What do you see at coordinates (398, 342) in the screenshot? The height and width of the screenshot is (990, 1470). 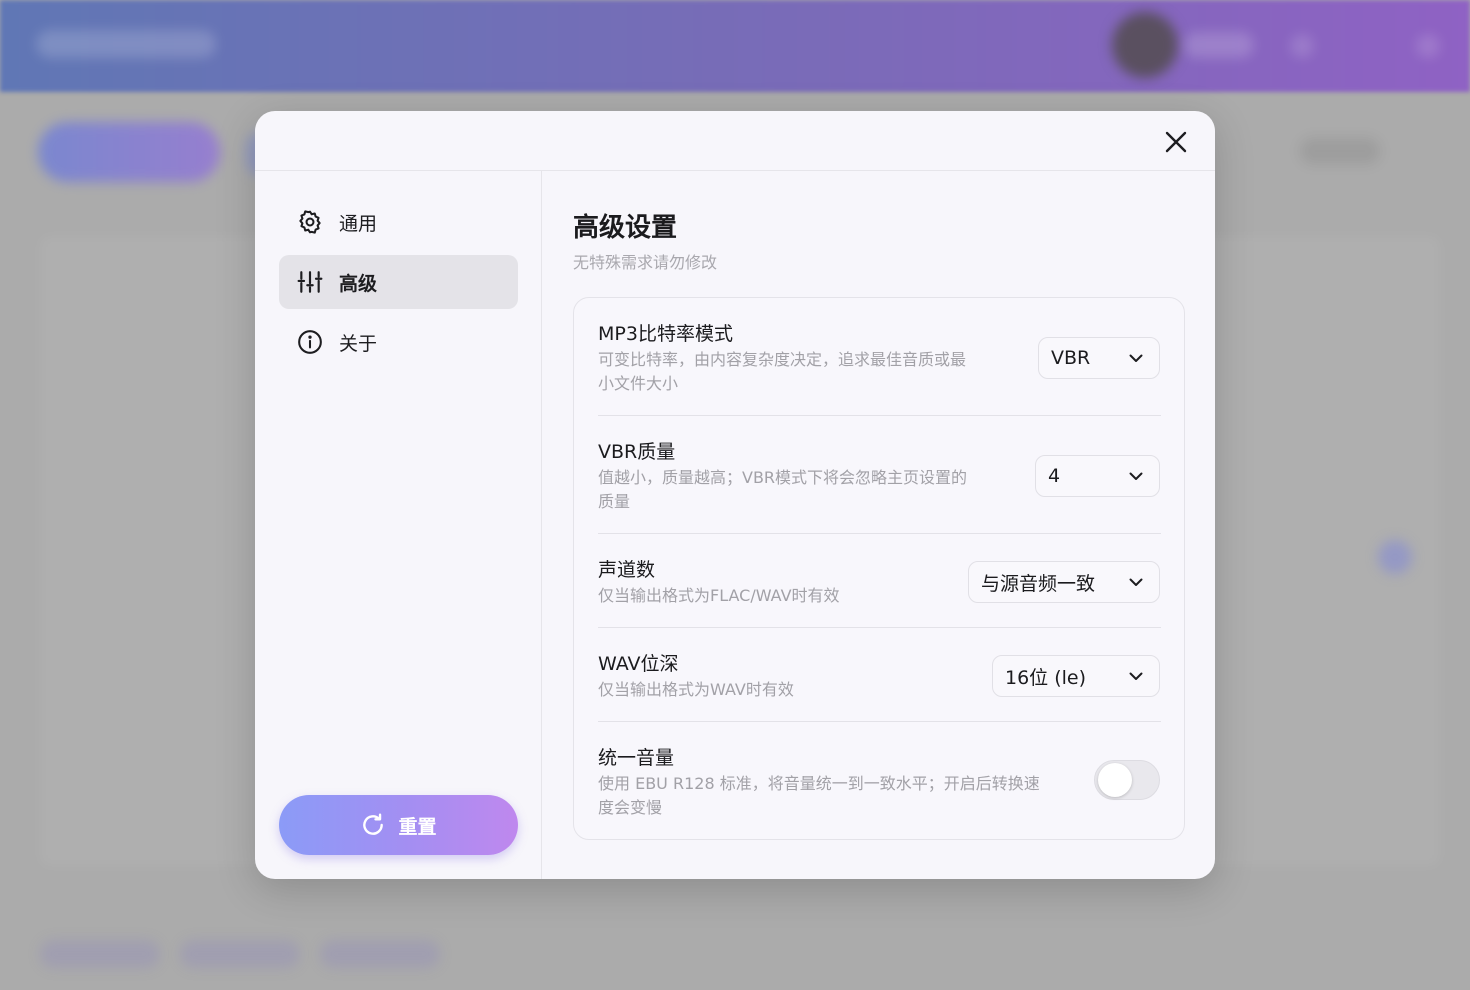 I see `sidebar-item-about: 关于` at bounding box center [398, 342].